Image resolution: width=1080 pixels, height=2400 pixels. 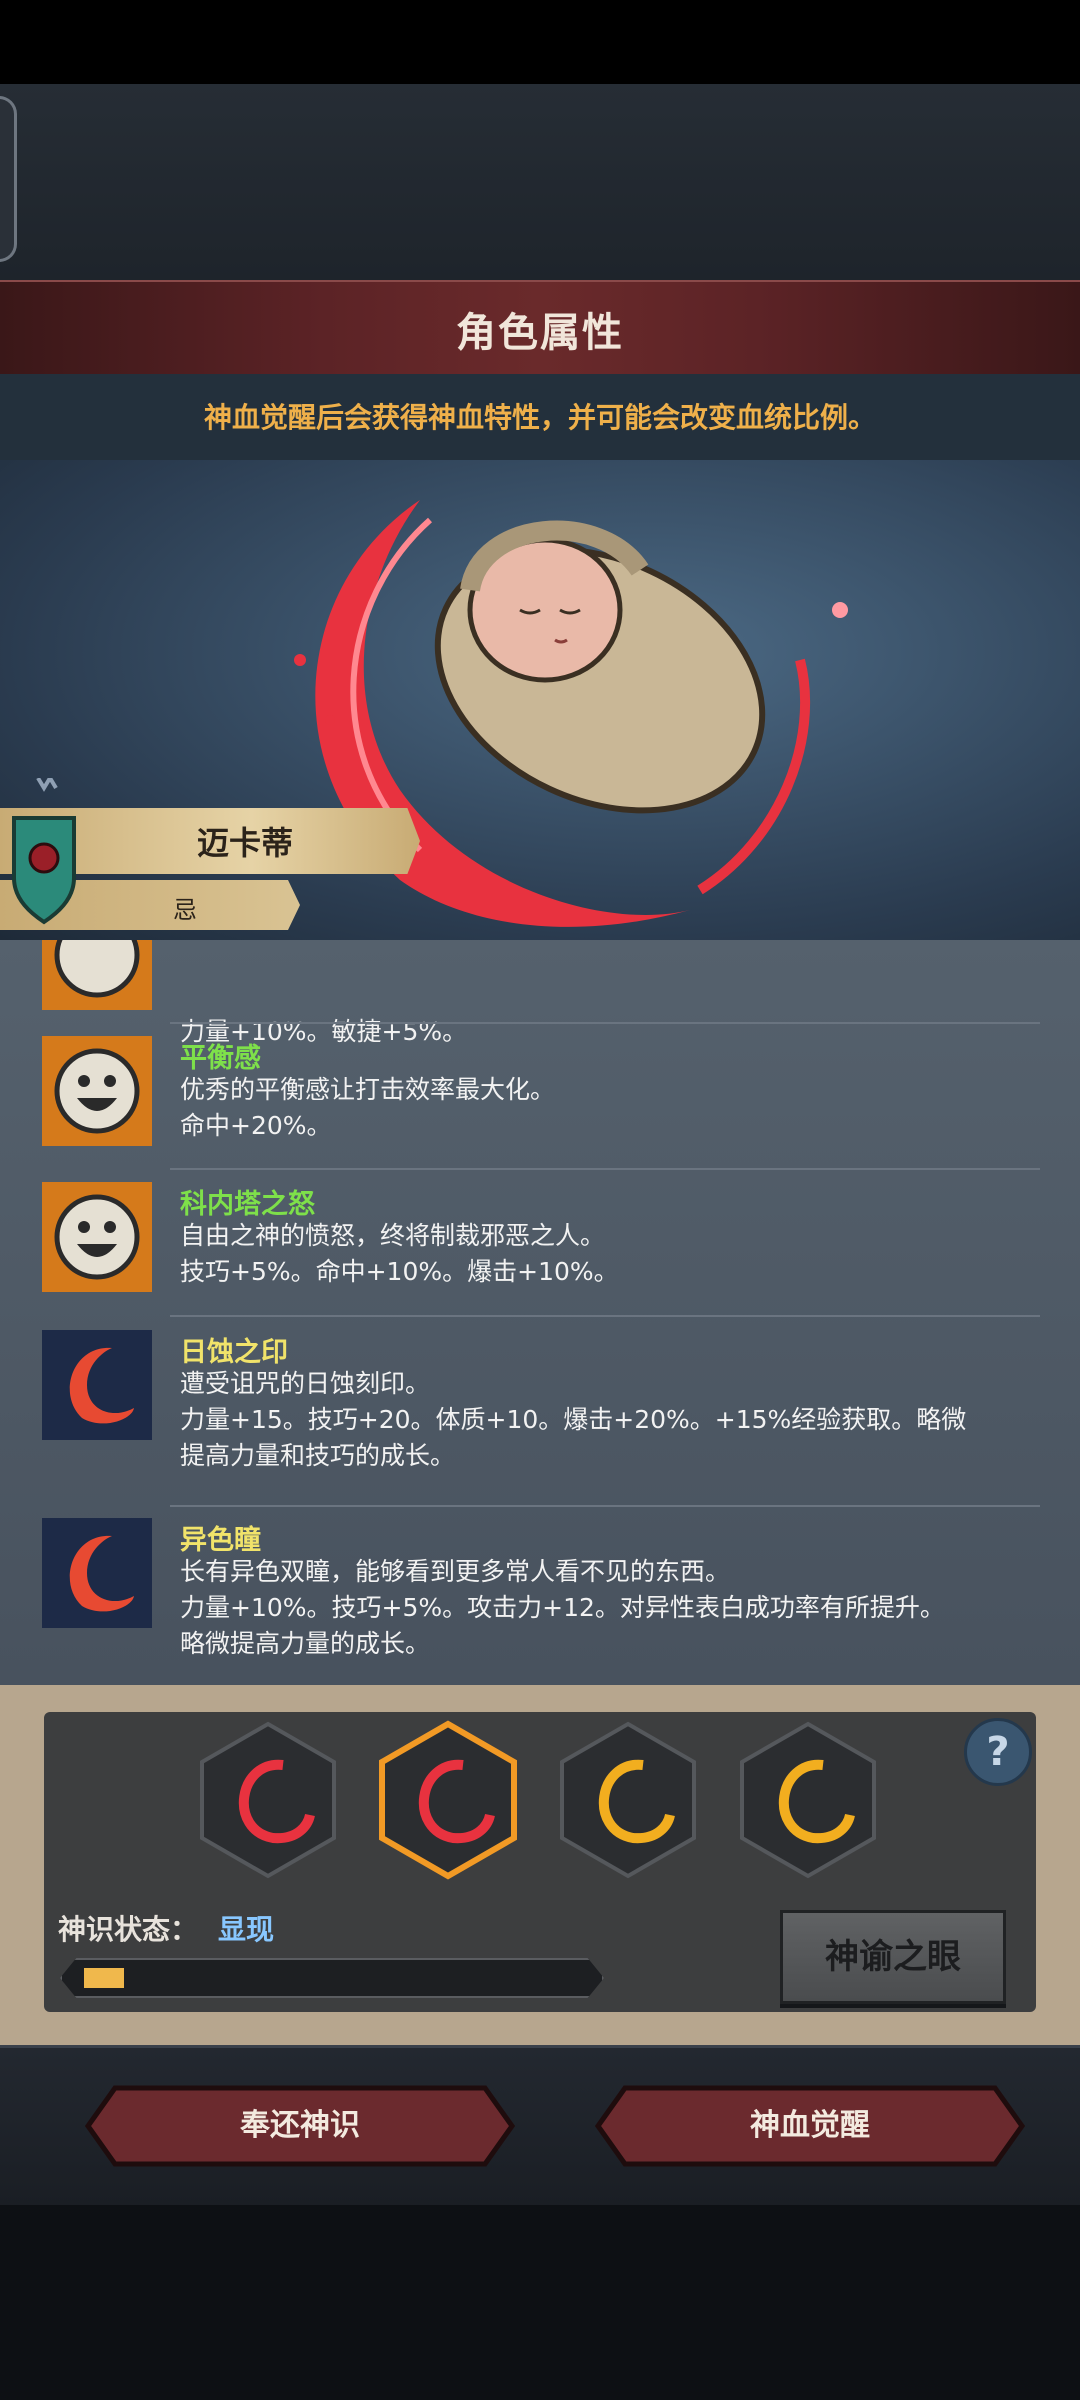 I want to click on trait-name: 平衡感, so click(x=220, y=1058).